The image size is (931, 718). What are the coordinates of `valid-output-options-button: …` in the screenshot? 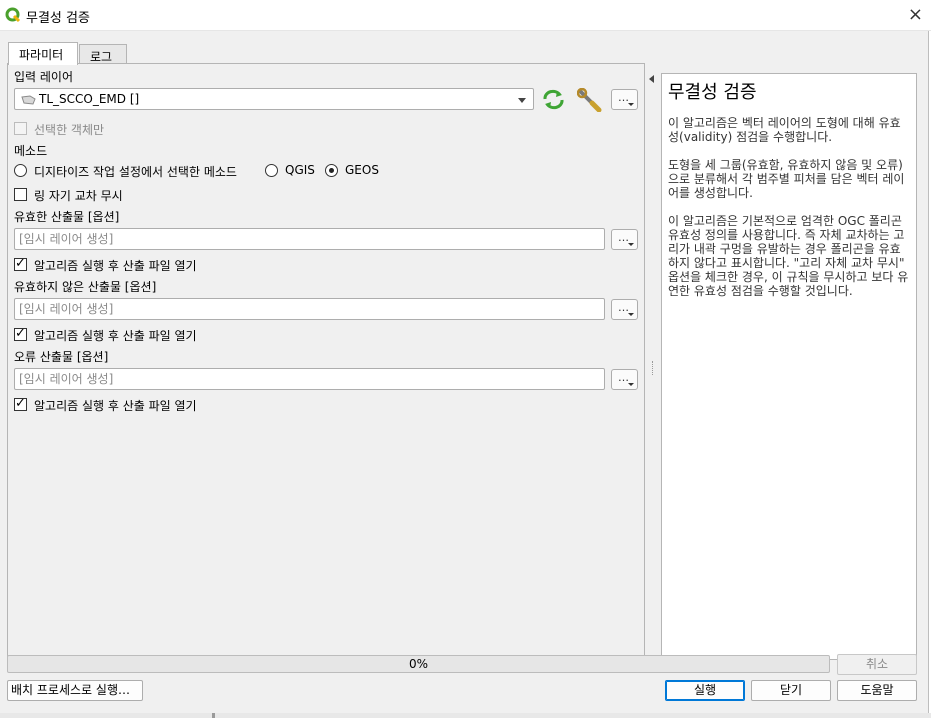 It's located at (624, 239).